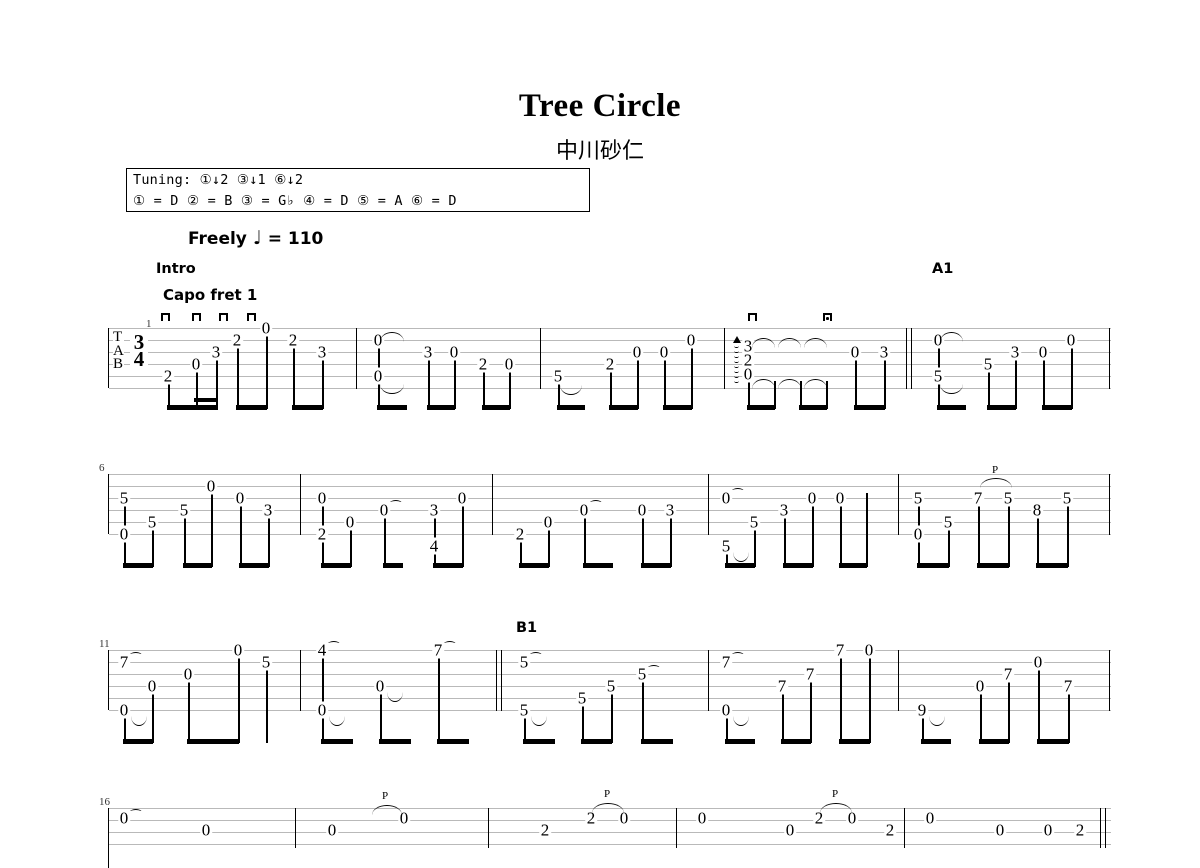 This screenshot has width=1200, height=868. I want to click on time-signature: 34, so click(139, 351).